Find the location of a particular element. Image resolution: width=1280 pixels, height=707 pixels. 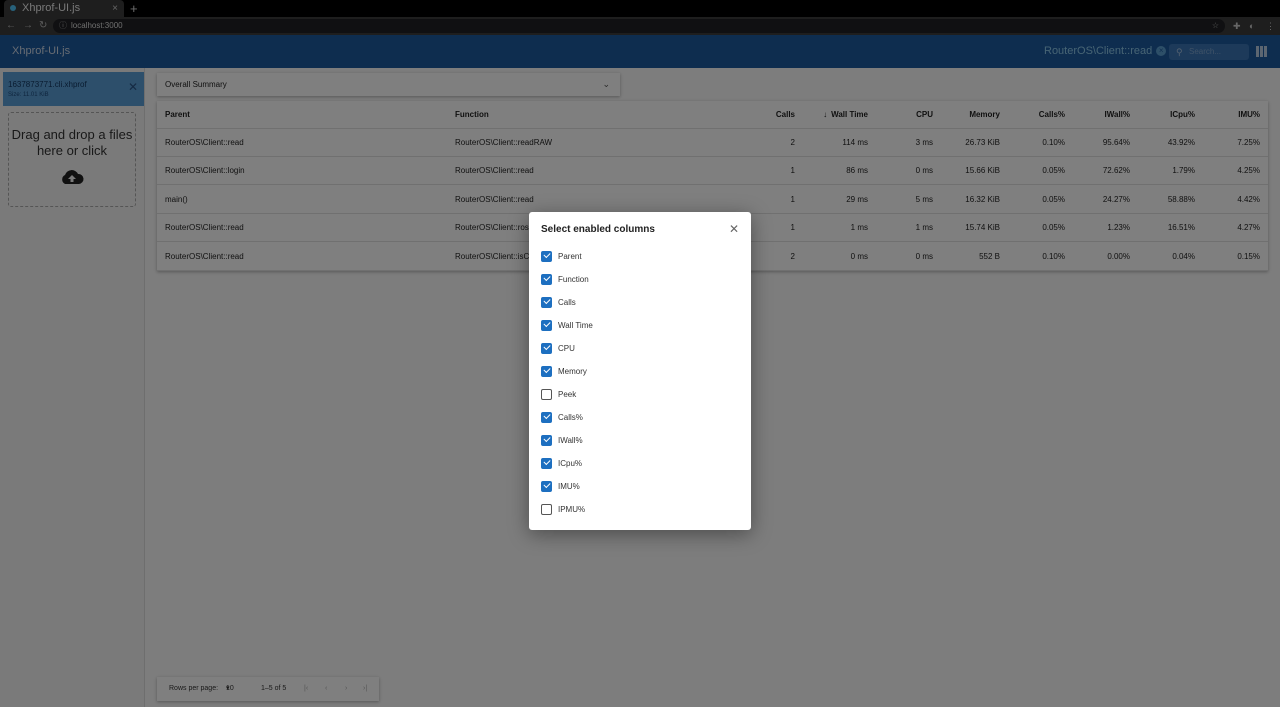

column-option: Peek is located at coordinates (558, 394).